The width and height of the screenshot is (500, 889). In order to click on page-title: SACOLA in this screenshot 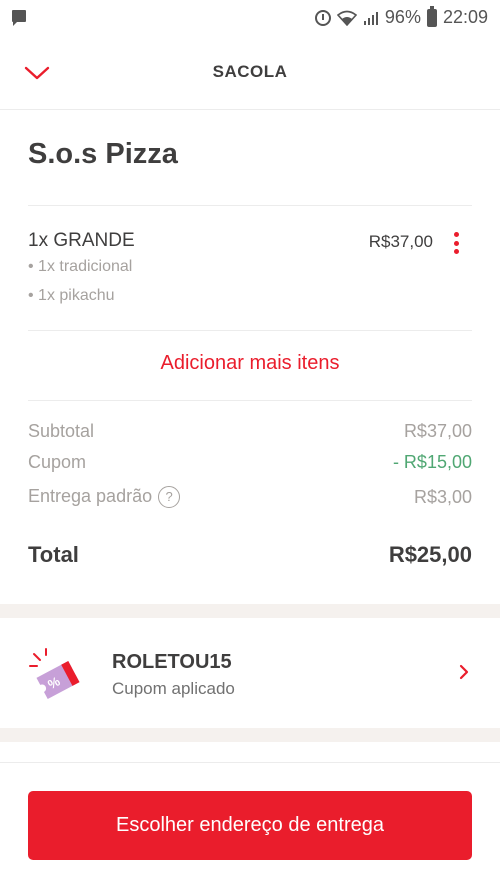, I will do `click(250, 71)`.